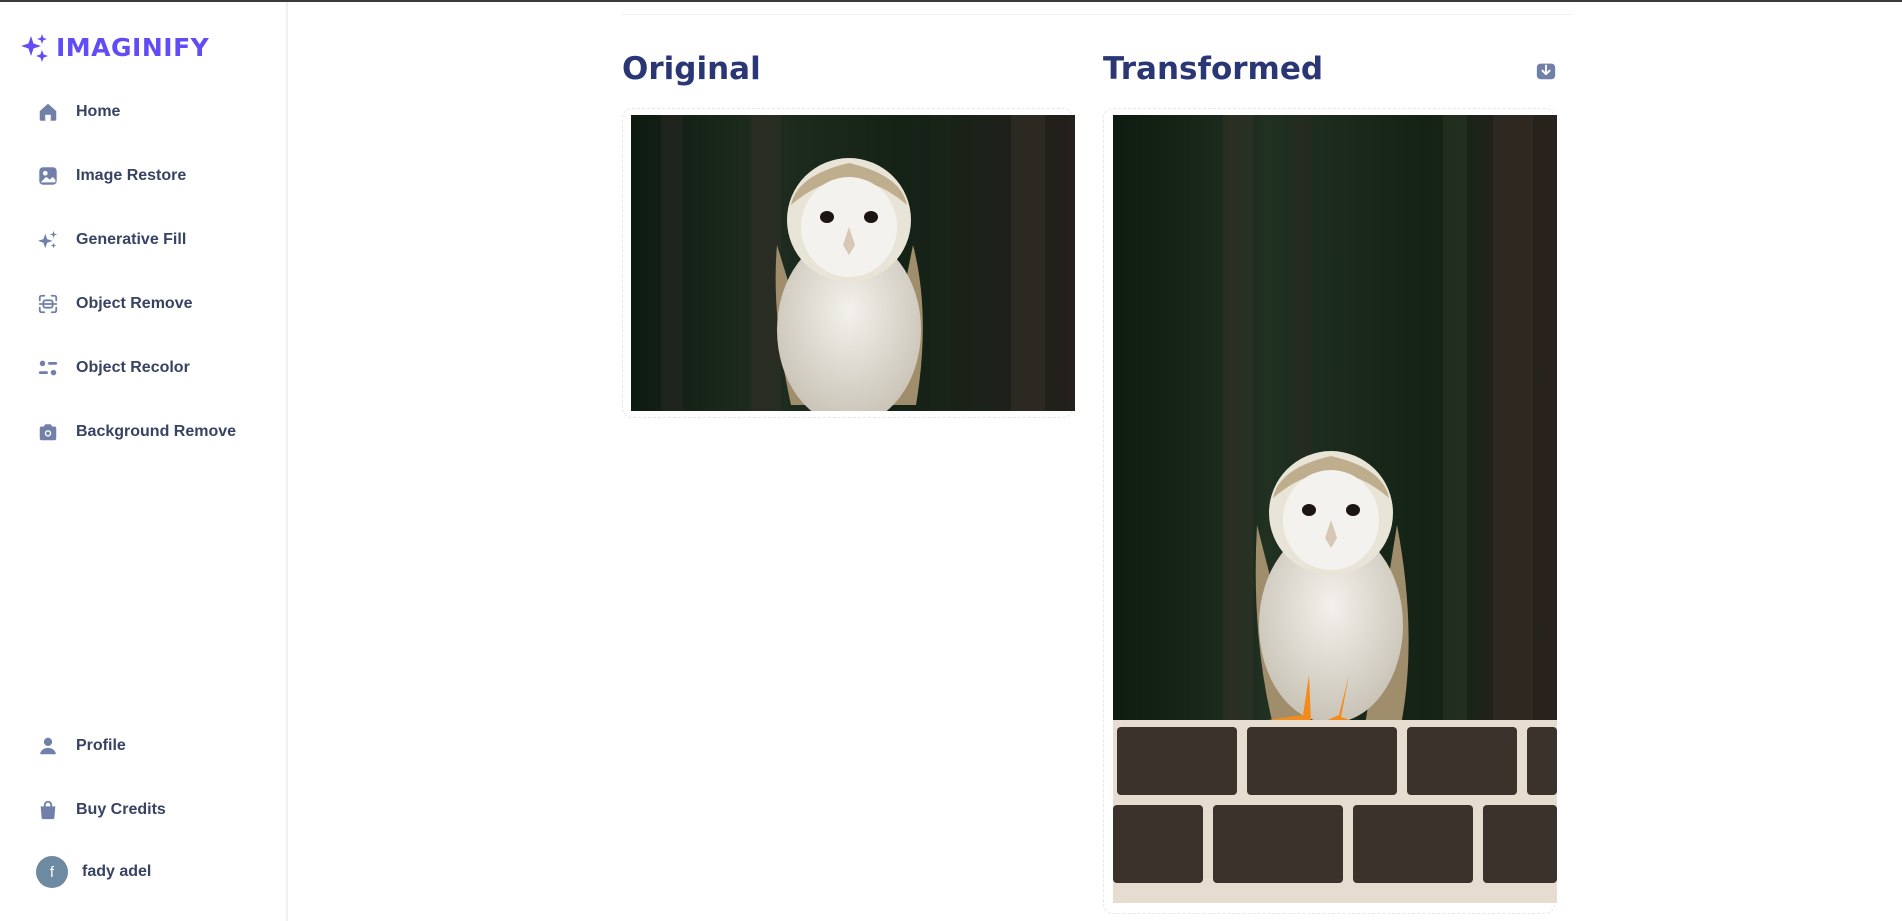 Image resolution: width=1902 pixels, height=921 pixels. I want to click on brand-logo: IMAGINIFY, so click(114, 47).